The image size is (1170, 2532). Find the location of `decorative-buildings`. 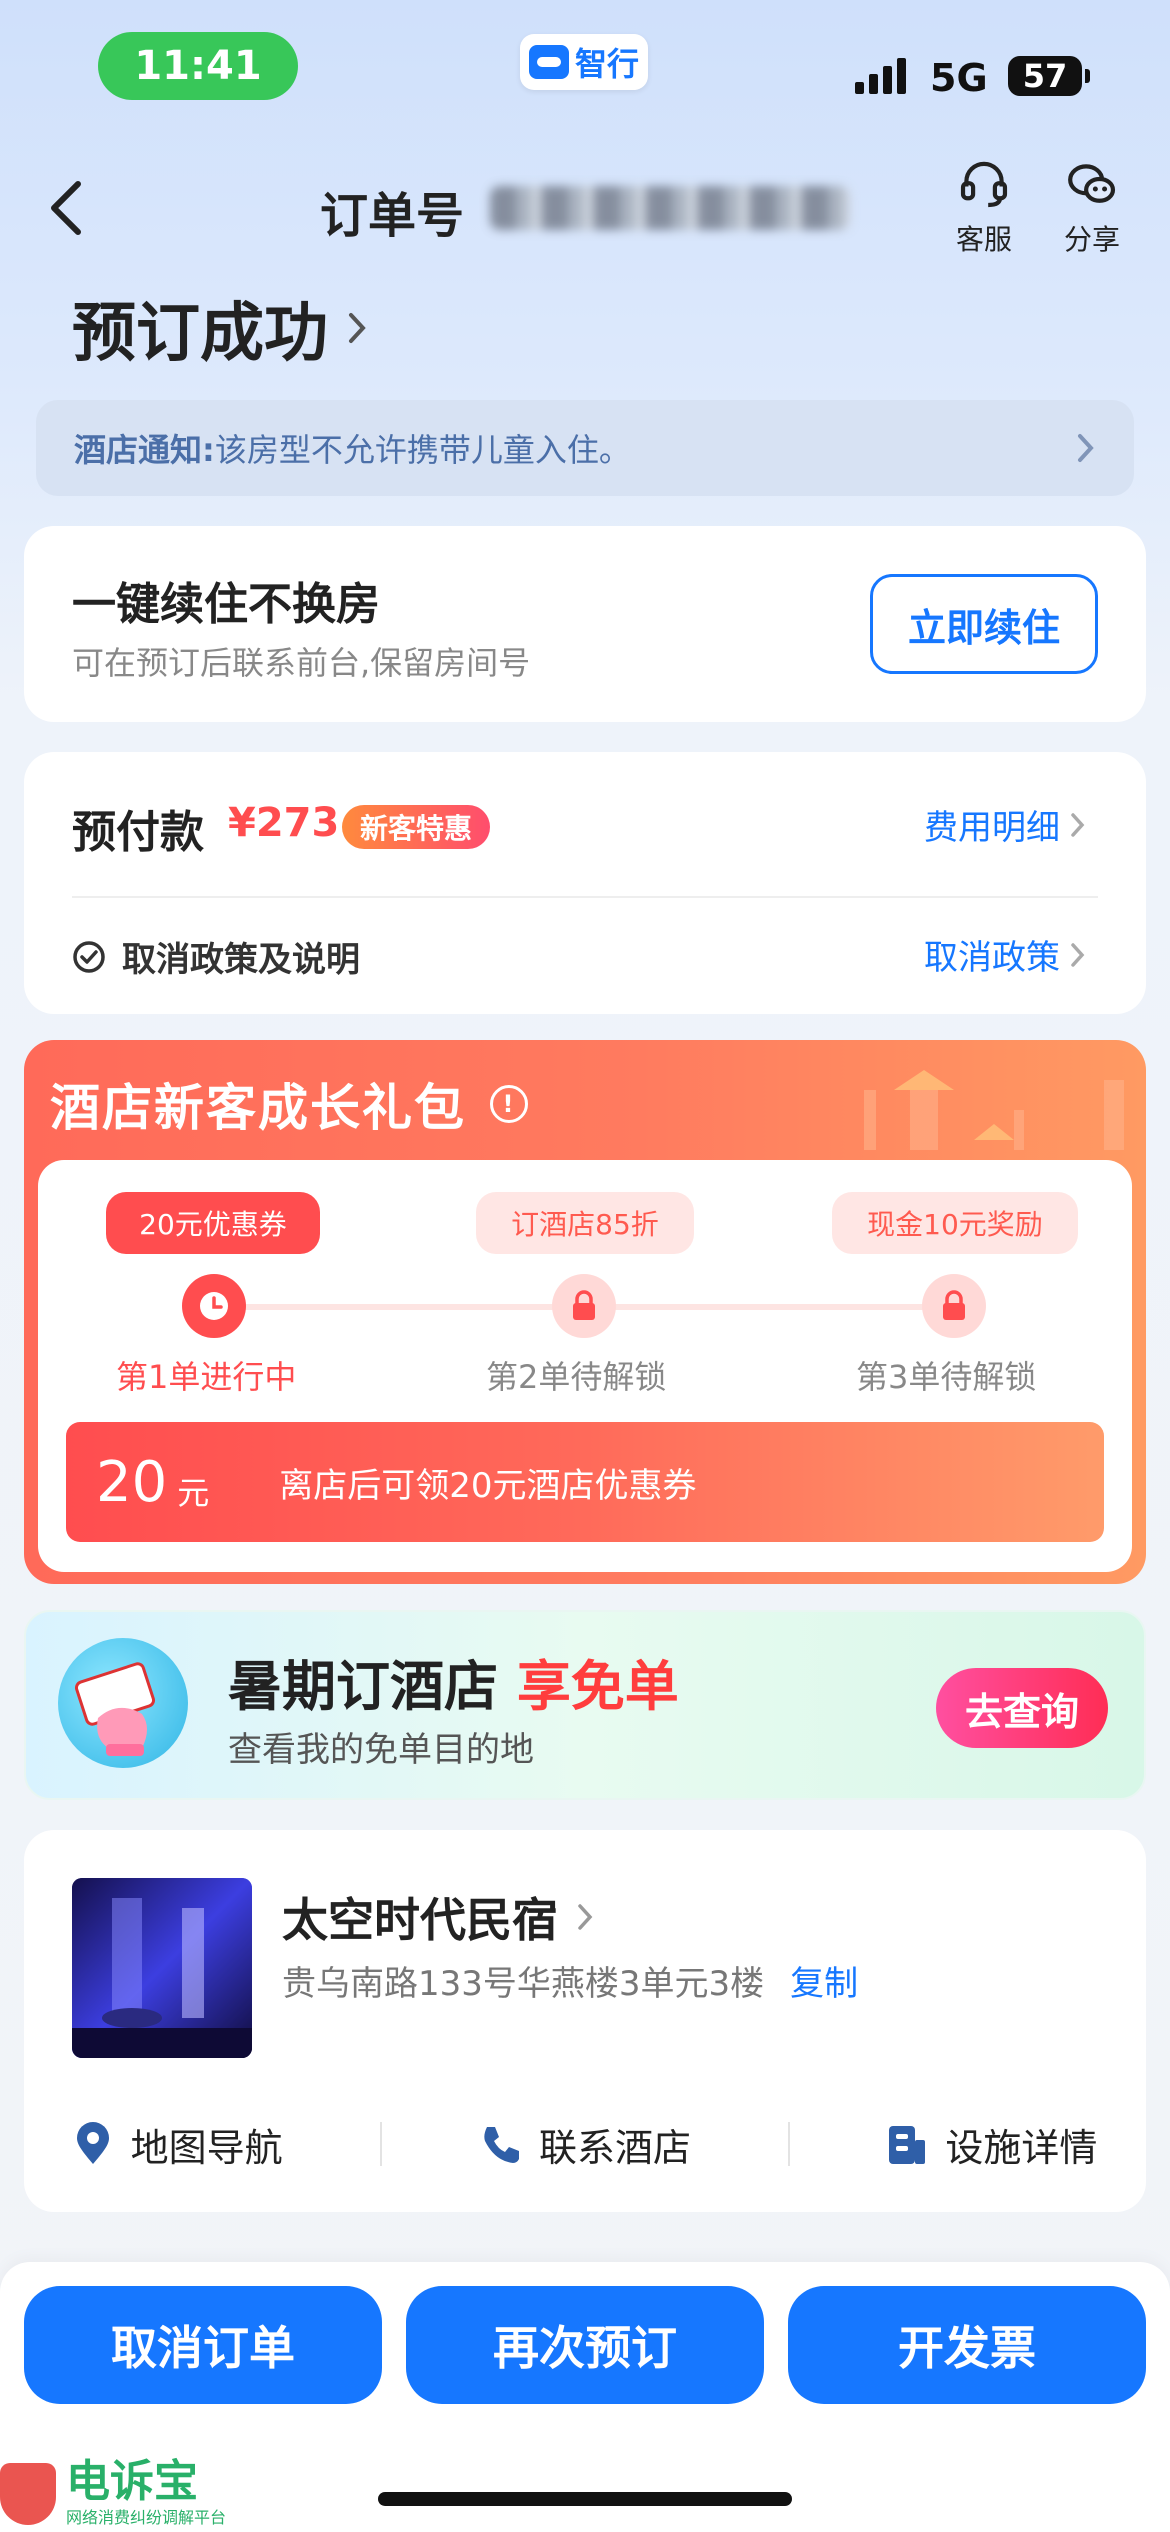

decorative-buildings is located at coordinates (994, 1110).